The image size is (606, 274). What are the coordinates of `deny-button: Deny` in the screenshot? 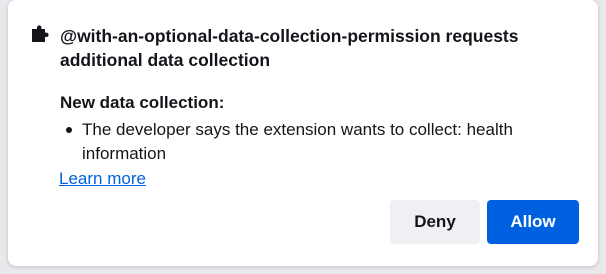 It's located at (435, 222).